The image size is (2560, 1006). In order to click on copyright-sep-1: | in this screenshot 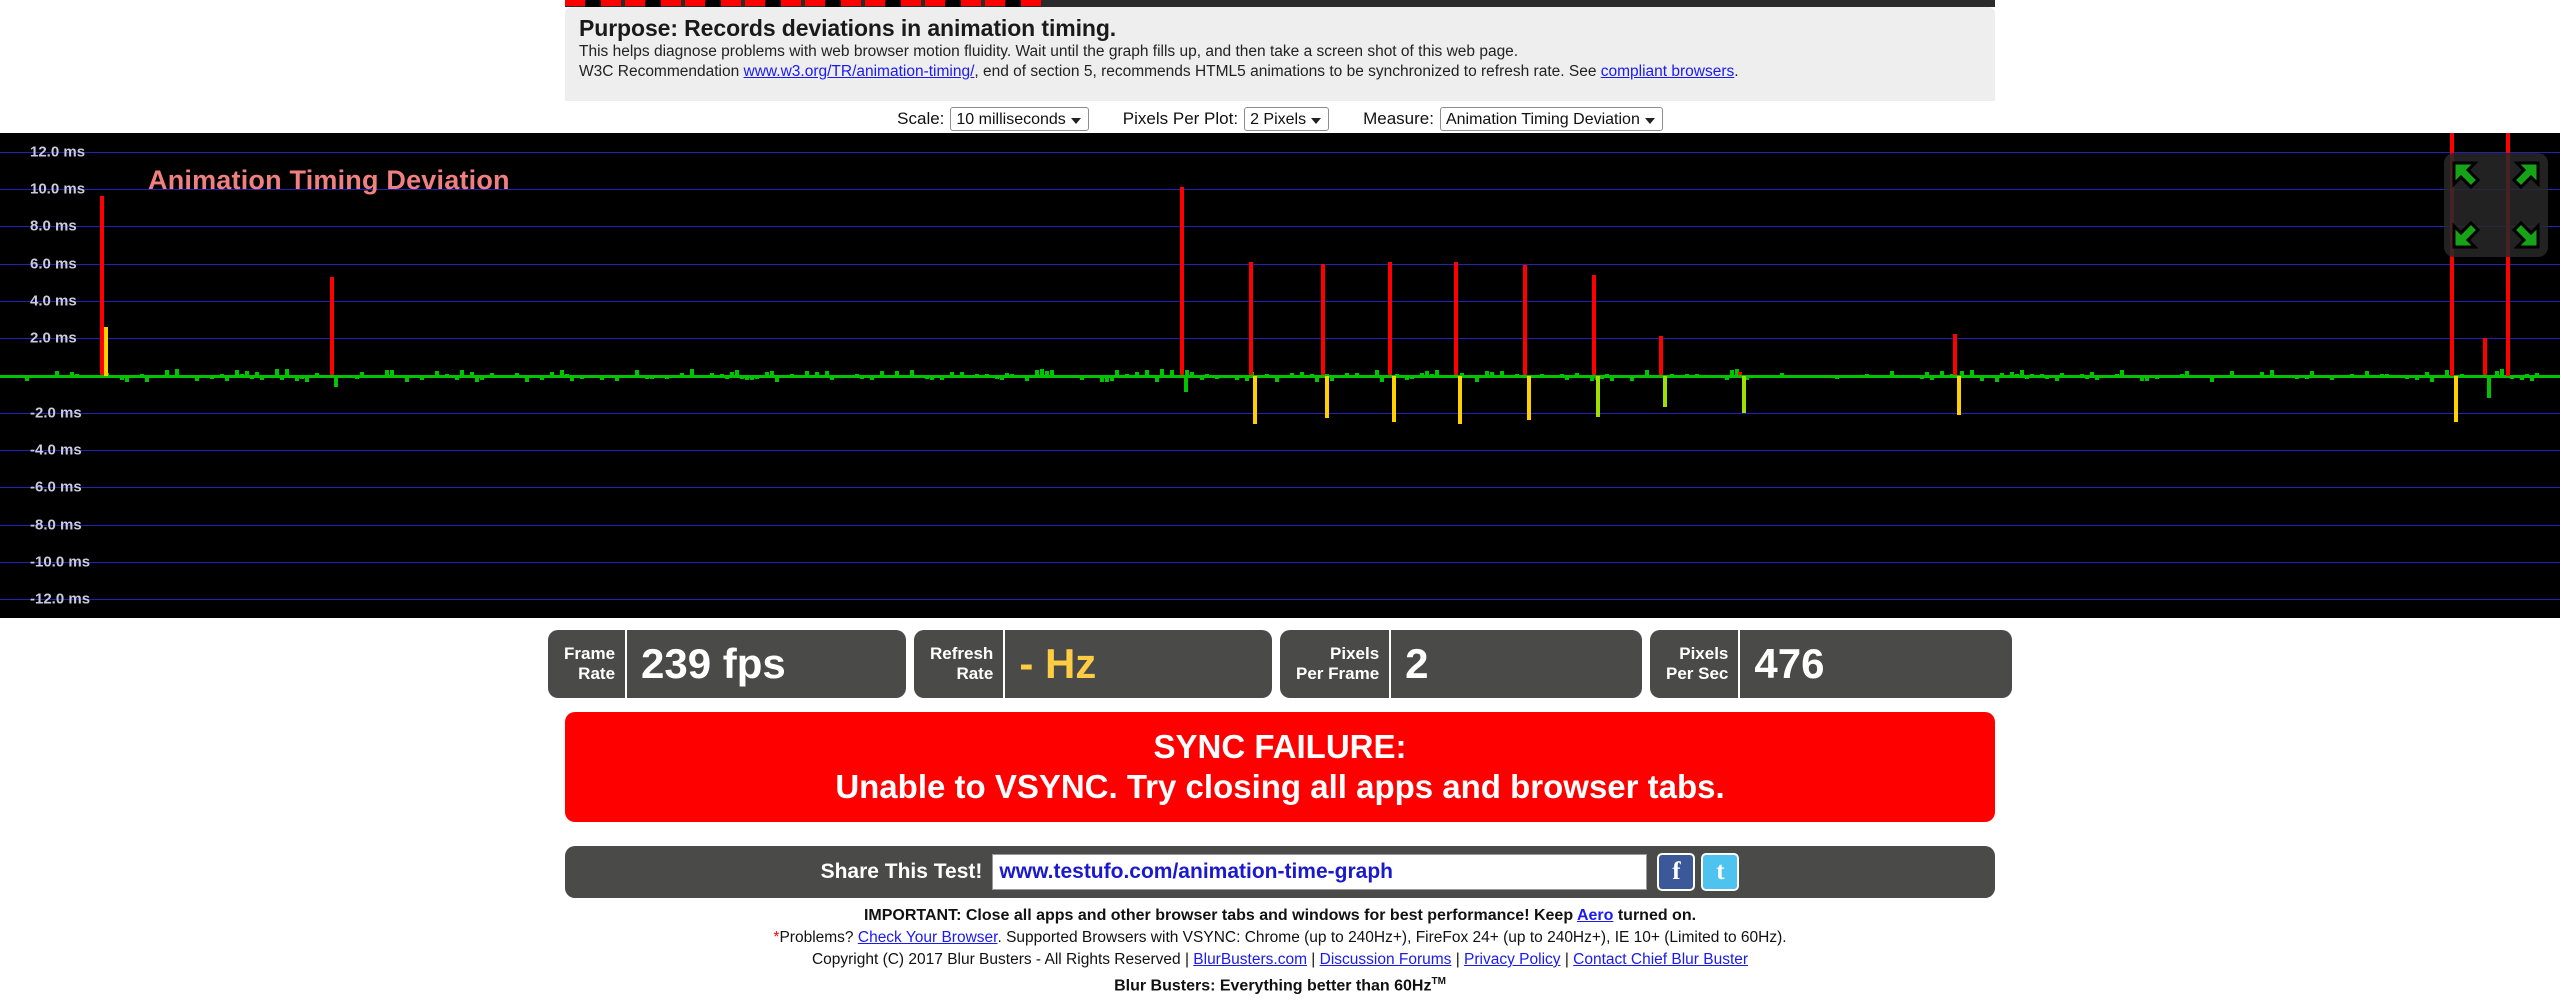, I will do `click(1313, 959)`.